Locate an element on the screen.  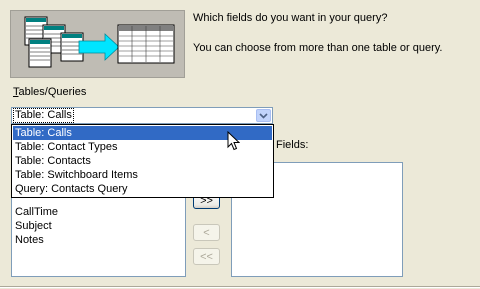
selected-fields-label: Fields: is located at coordinates (292, 145).